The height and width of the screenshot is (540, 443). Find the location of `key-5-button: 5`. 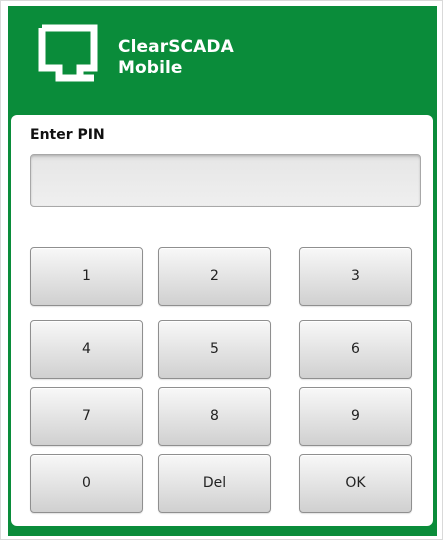

key-5-button: 5 is located at coordinates (214, 349).